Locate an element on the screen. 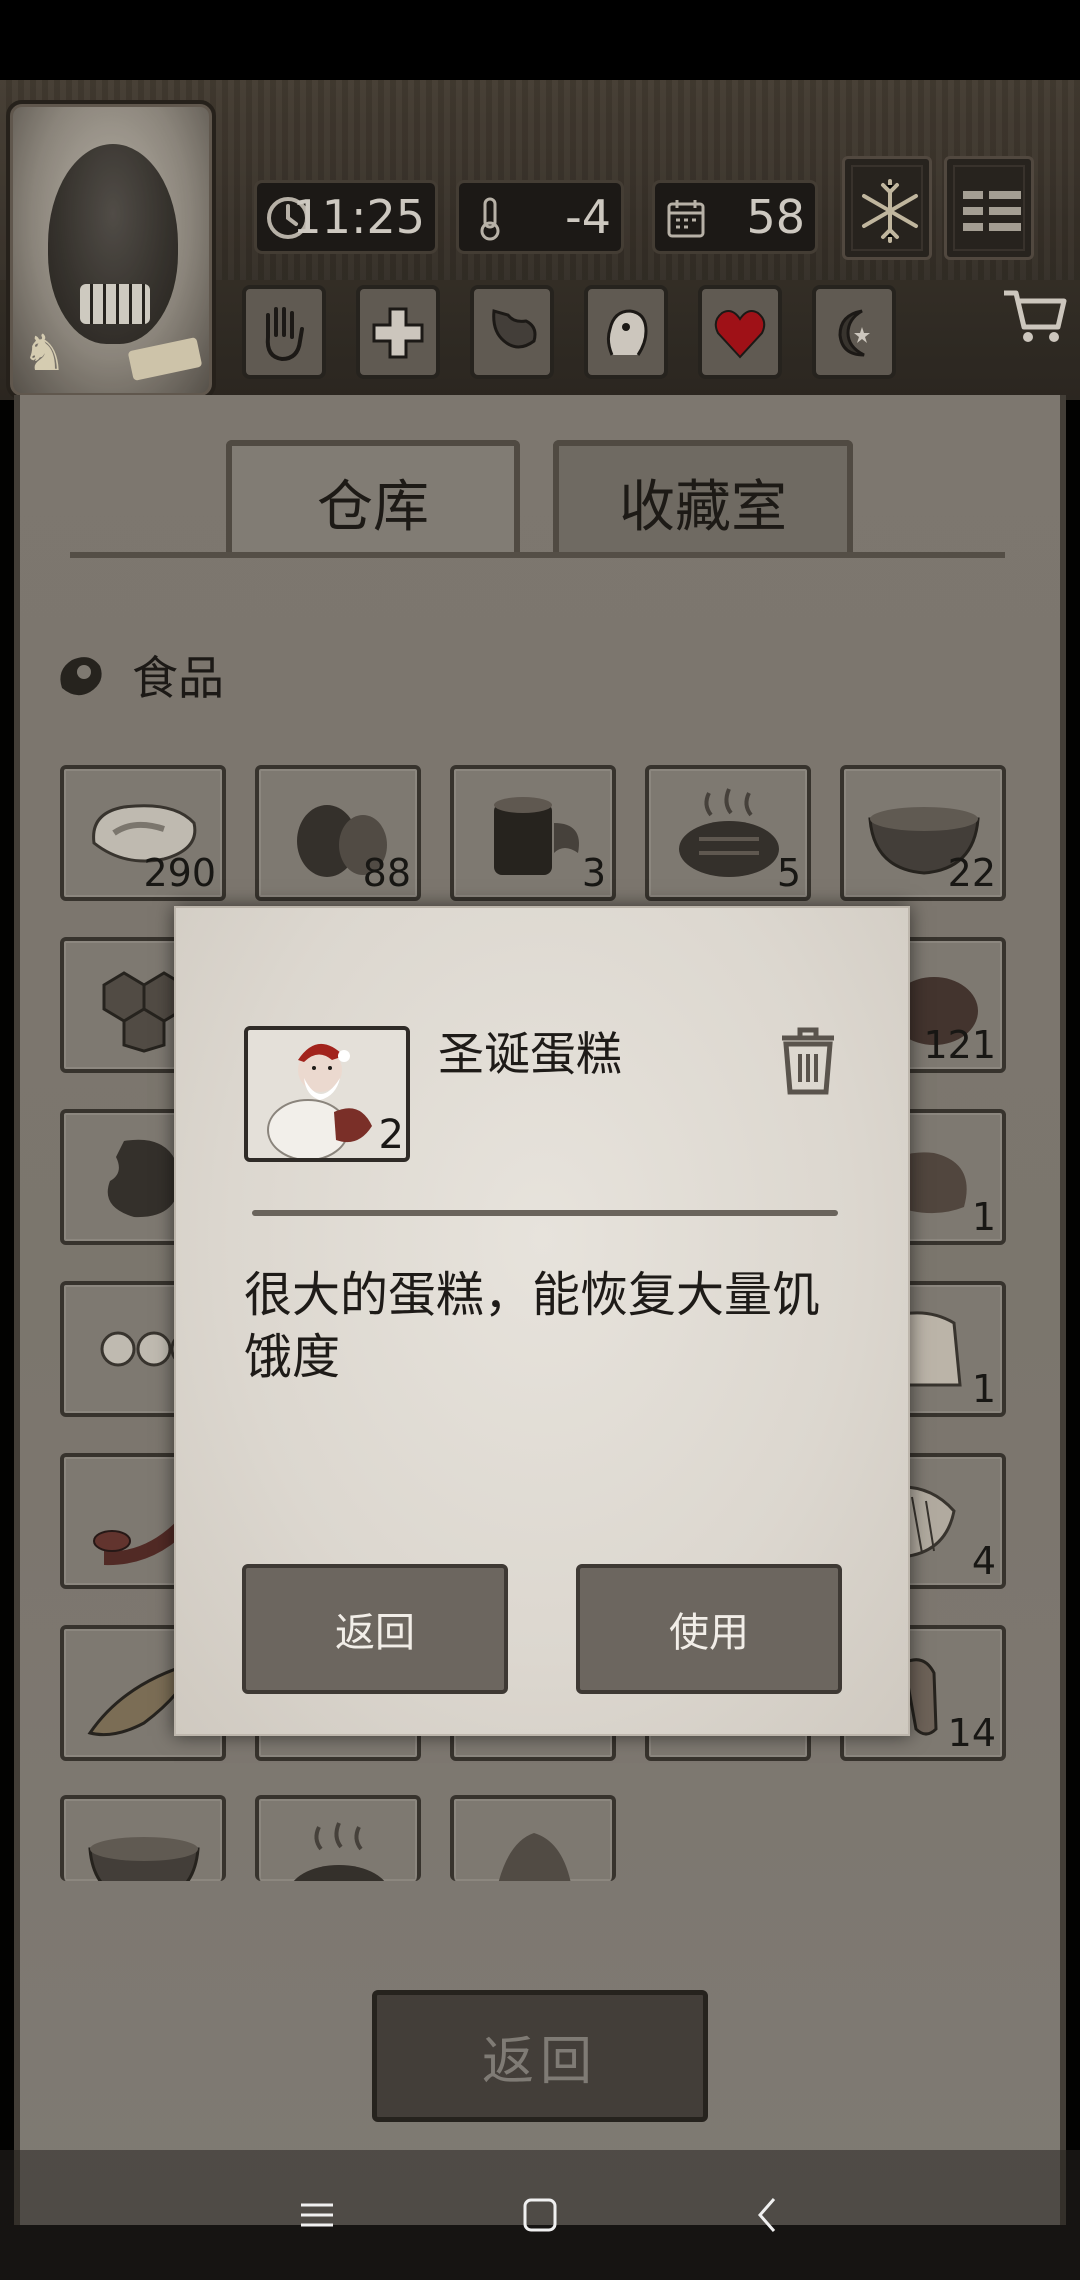  home-icon is located at coordinates (540, 2215).